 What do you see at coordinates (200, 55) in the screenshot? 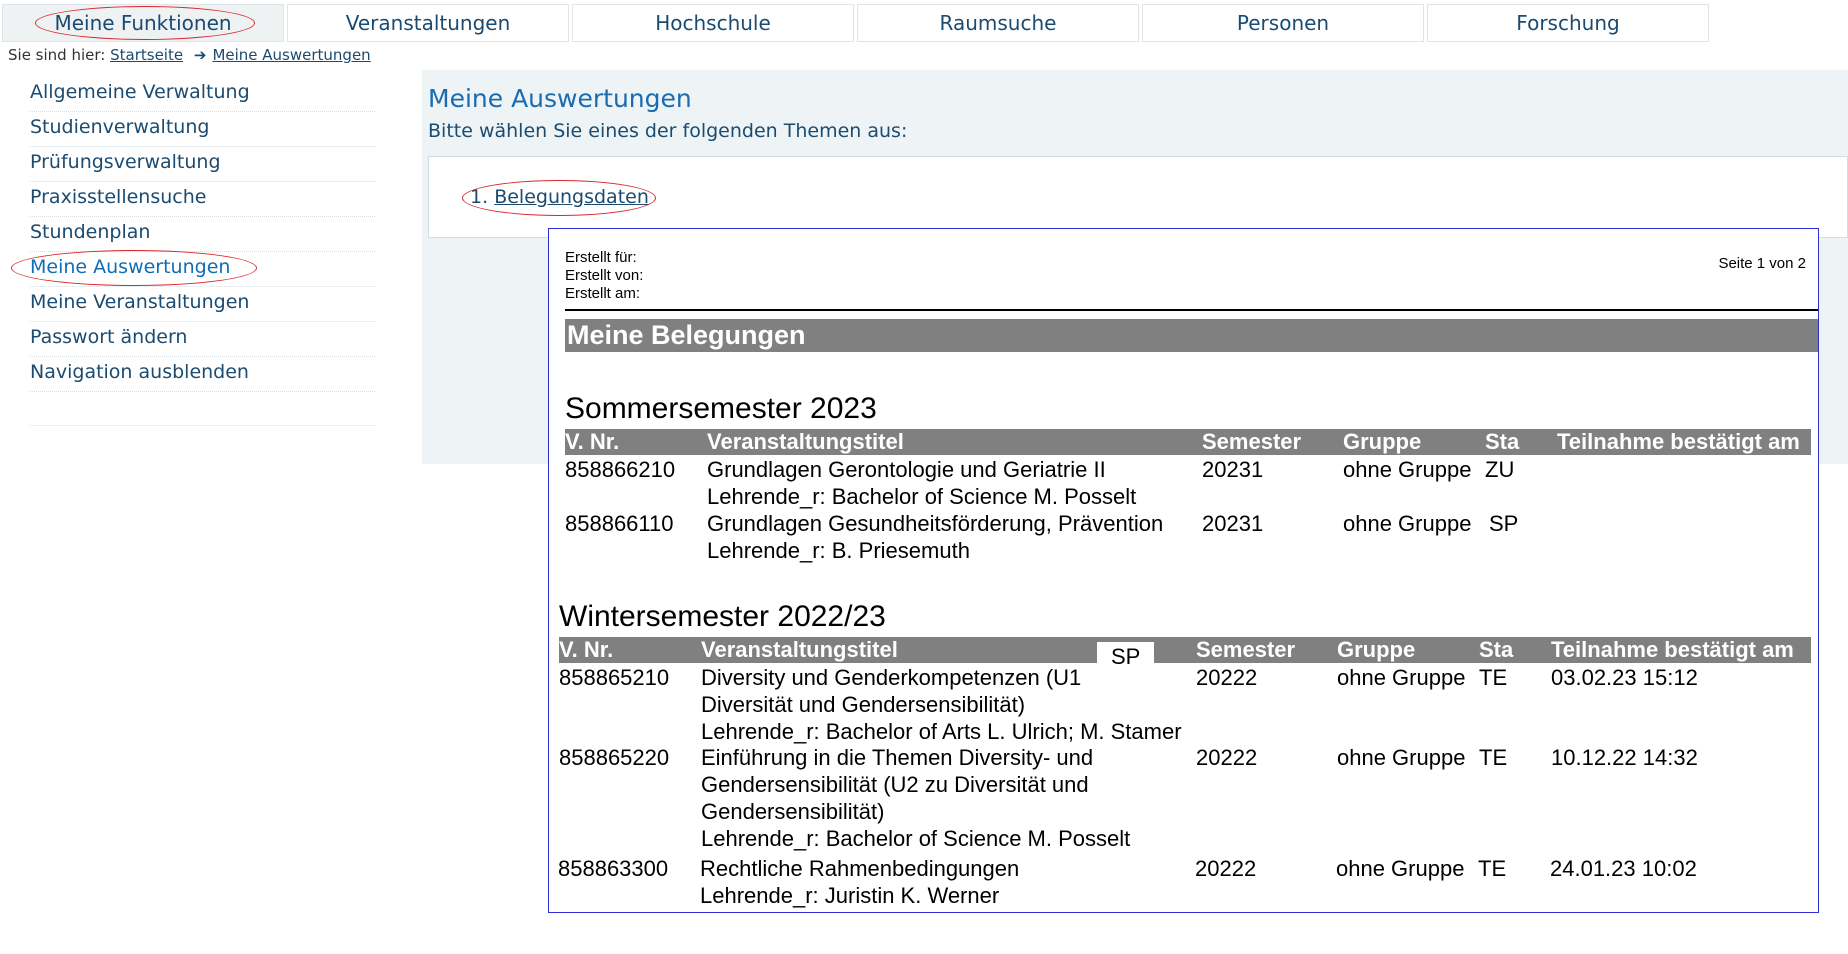
I see `arrow-right-icon: ➔` at bounding box center [200, 55].